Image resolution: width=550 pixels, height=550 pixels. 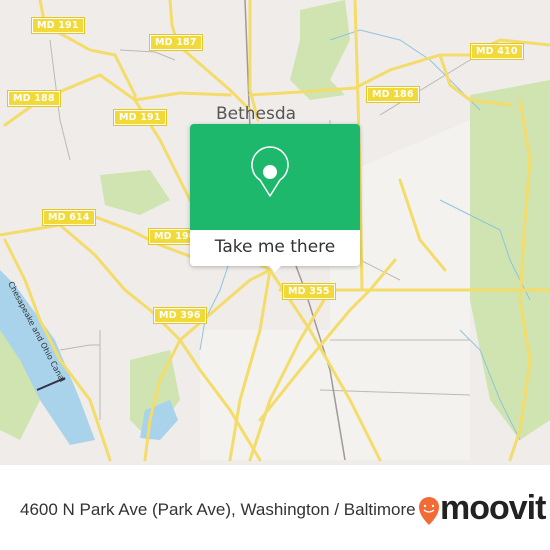 I want to click on route-shield-md191-2: MD 191, so click(x=140, y=117).